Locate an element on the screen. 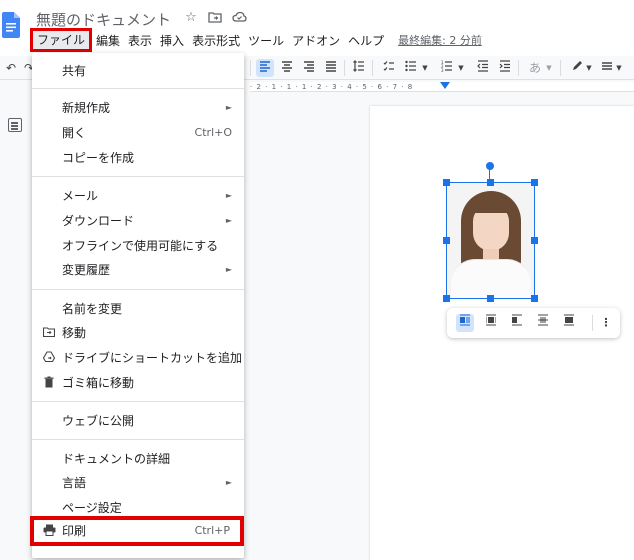 The height and width of the screenshot is (560, 634). align-left-icon is located at coordinates (265, 68).